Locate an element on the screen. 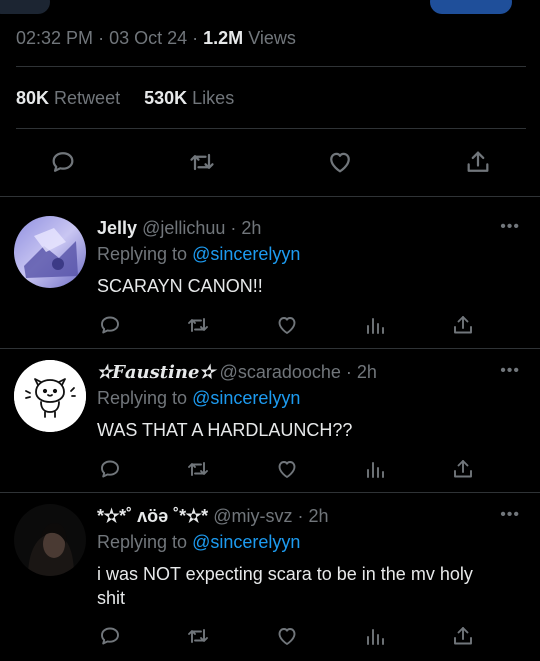 This screenshot has height=661, width=540. likes-label: Likes is located at coordinates (213, 98).